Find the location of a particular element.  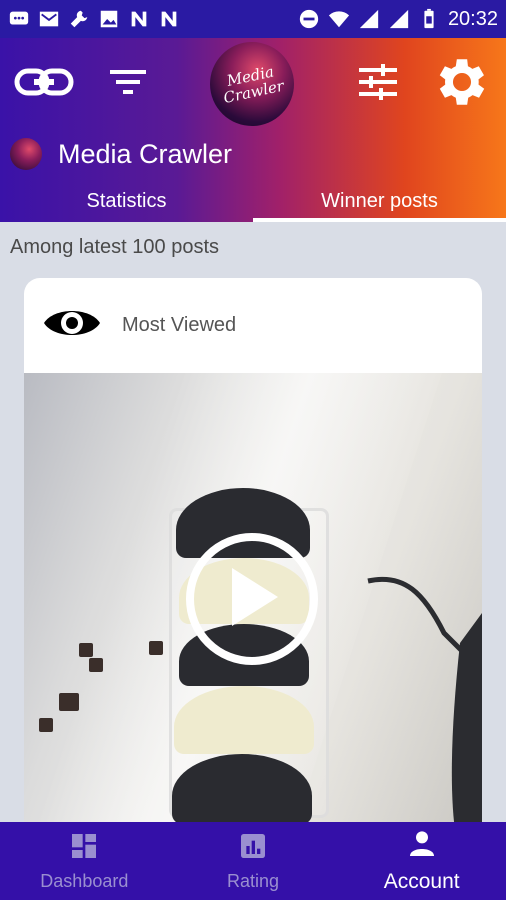

section-label: Among latest 100 posts is located at coordinates (115, 247).